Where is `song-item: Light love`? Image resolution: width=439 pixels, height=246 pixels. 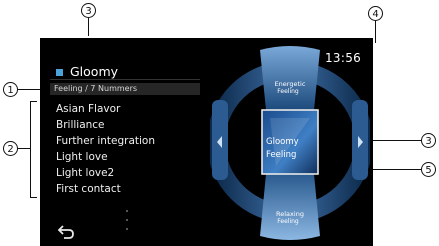
song-item: Light love is located at coordinates (105, 157).